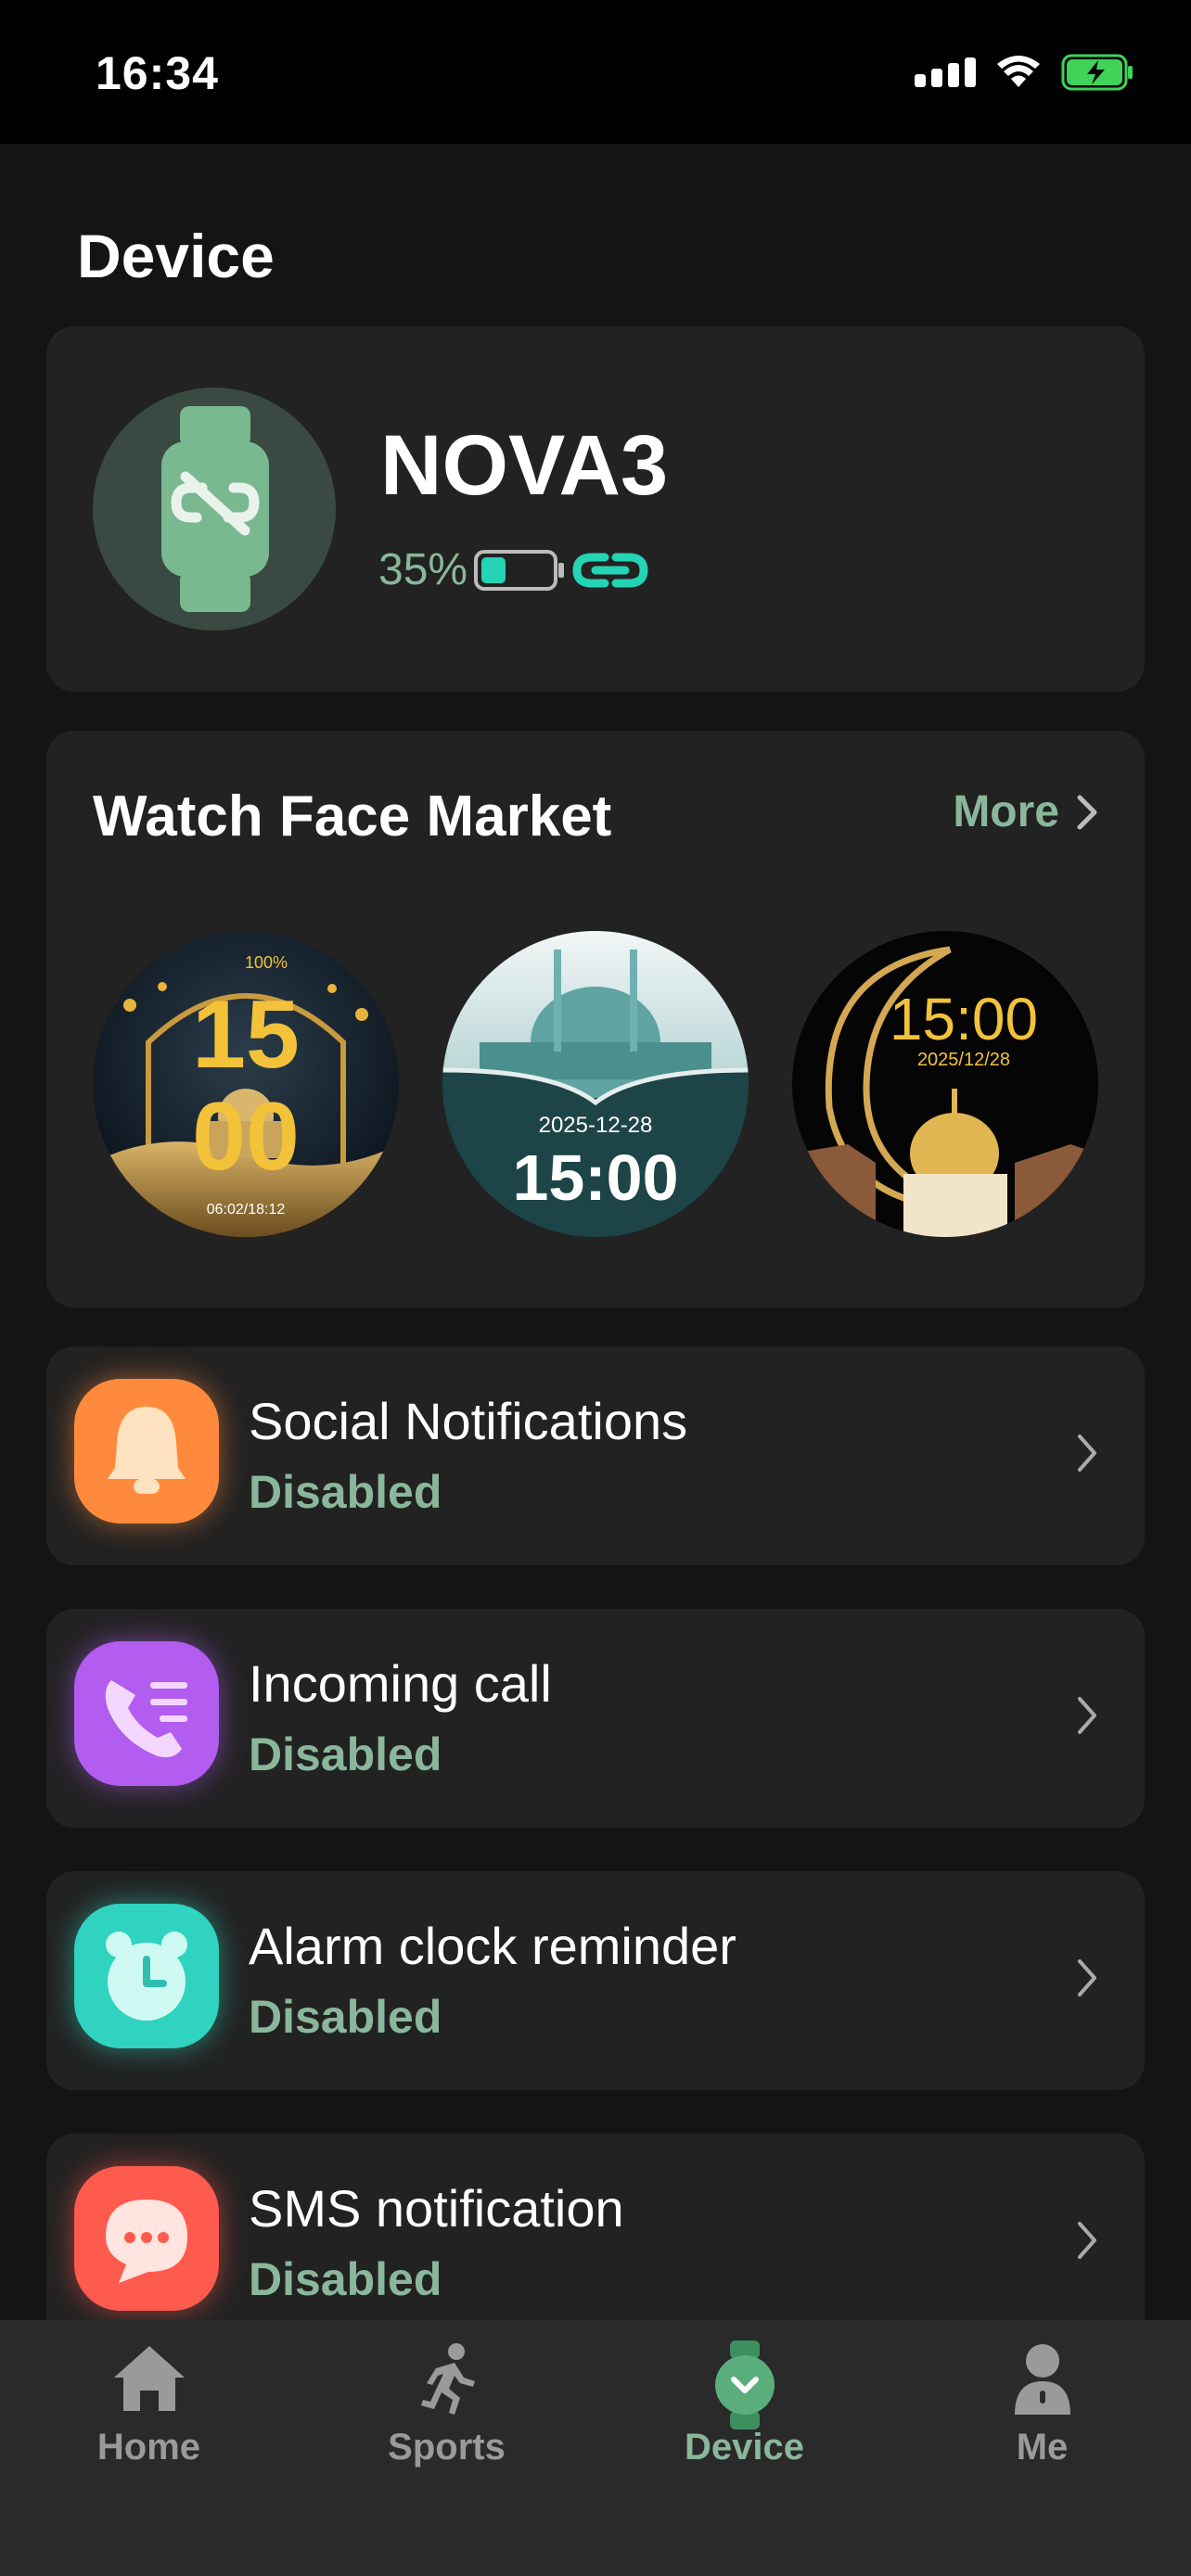  What do you see at coordinates (519, 570) in the screenshot?
I see `battery-icon` at bounding box center [519, 570].